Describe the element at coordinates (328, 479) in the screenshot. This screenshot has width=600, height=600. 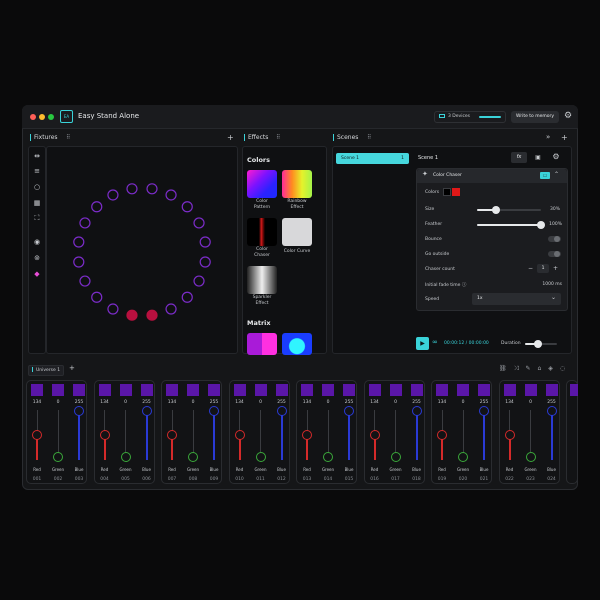
I see `channel-number: 014` at that location.